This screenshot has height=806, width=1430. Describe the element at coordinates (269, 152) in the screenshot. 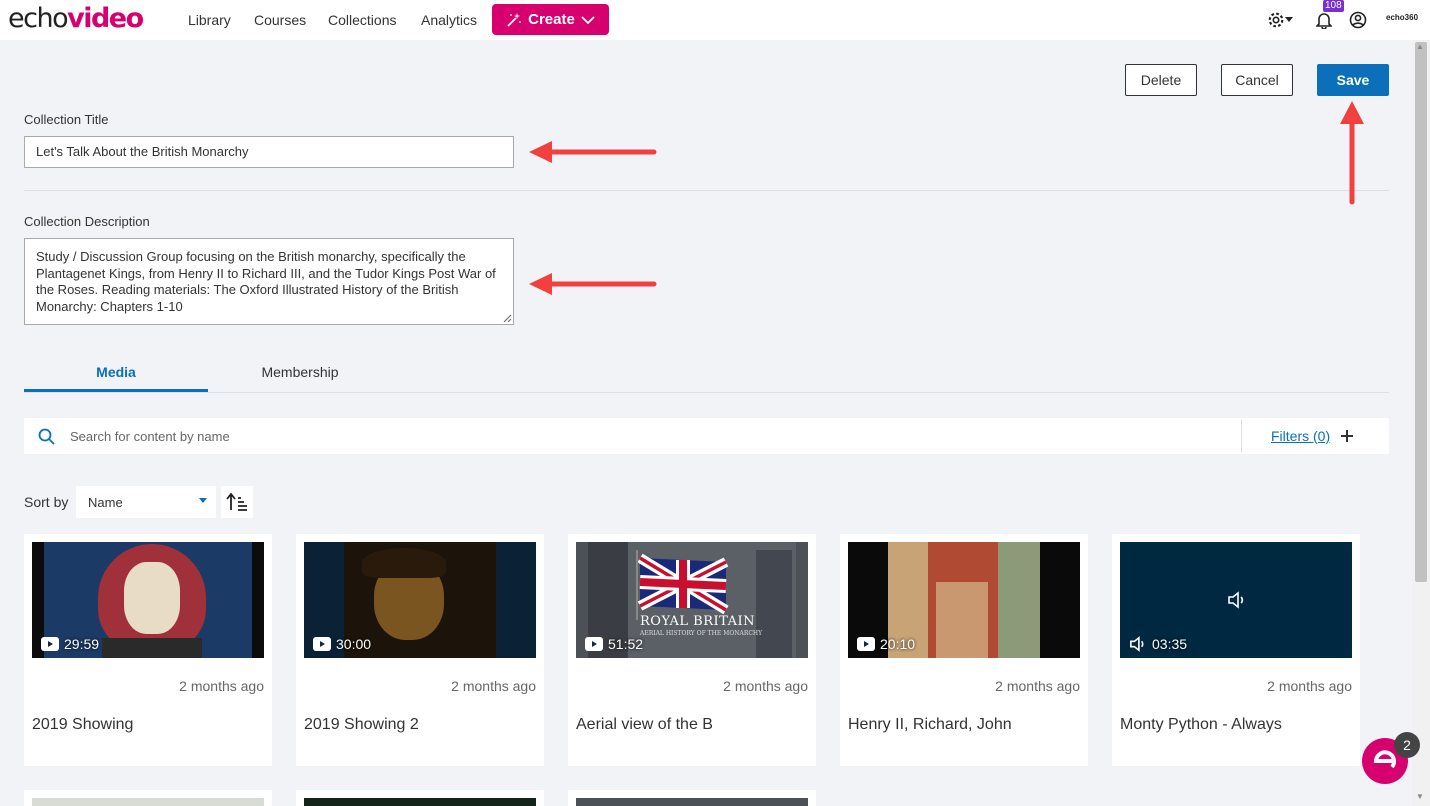

I see `collection-title-input: Let's Talk About the British Monarchy` at that location.